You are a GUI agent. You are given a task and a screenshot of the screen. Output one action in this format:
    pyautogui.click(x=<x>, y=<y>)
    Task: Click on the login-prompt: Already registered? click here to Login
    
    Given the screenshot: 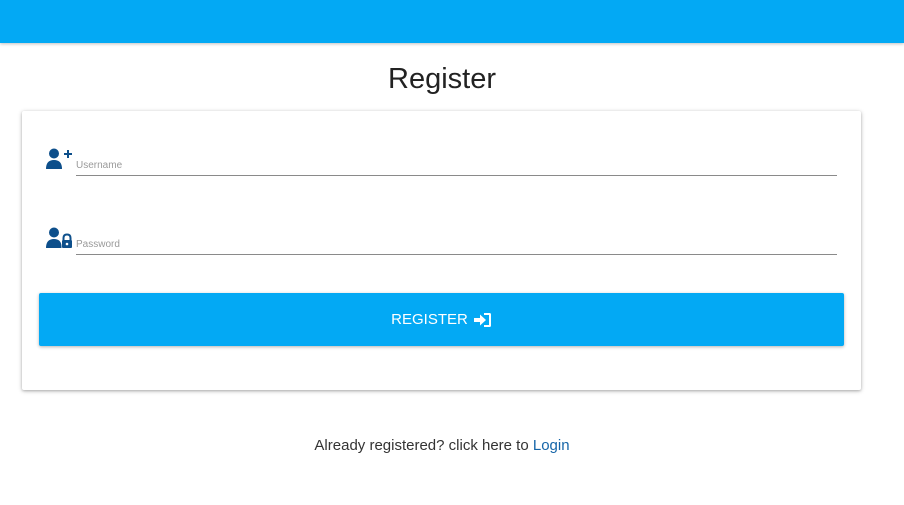 What is the action you would take?
    pyautogui.click(x=442, y=445)
    